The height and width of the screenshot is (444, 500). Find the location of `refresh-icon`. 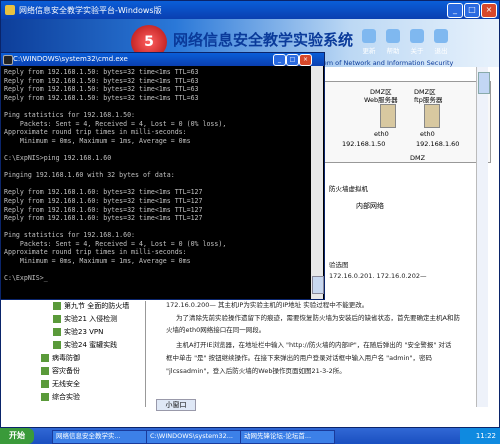

refresh-icon is located at coordinates (369, 36).